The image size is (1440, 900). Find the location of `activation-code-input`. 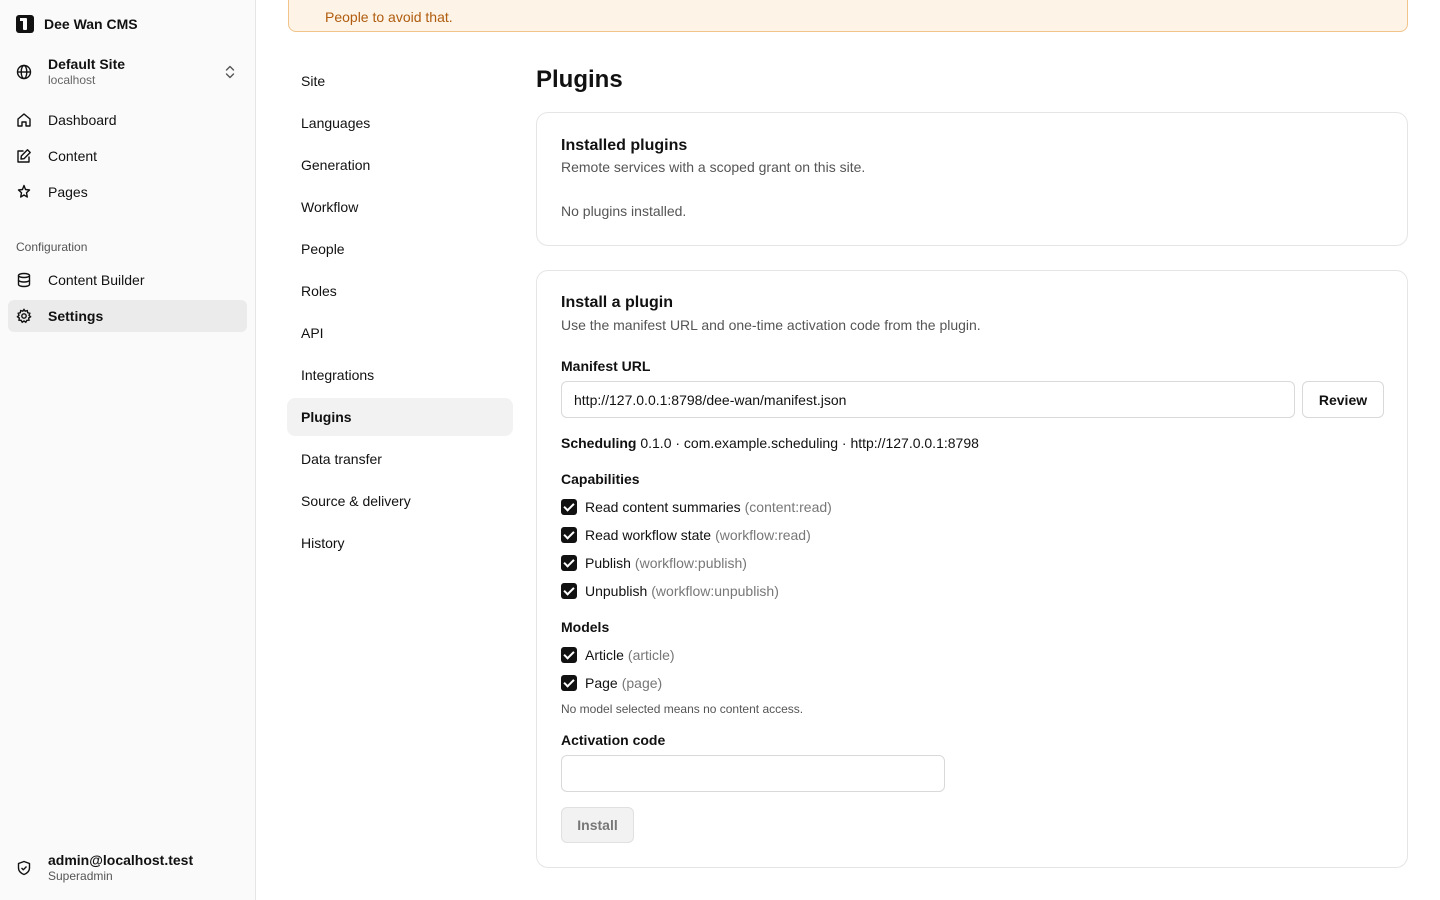

activation-code-input is located at coordinates (753, 773).